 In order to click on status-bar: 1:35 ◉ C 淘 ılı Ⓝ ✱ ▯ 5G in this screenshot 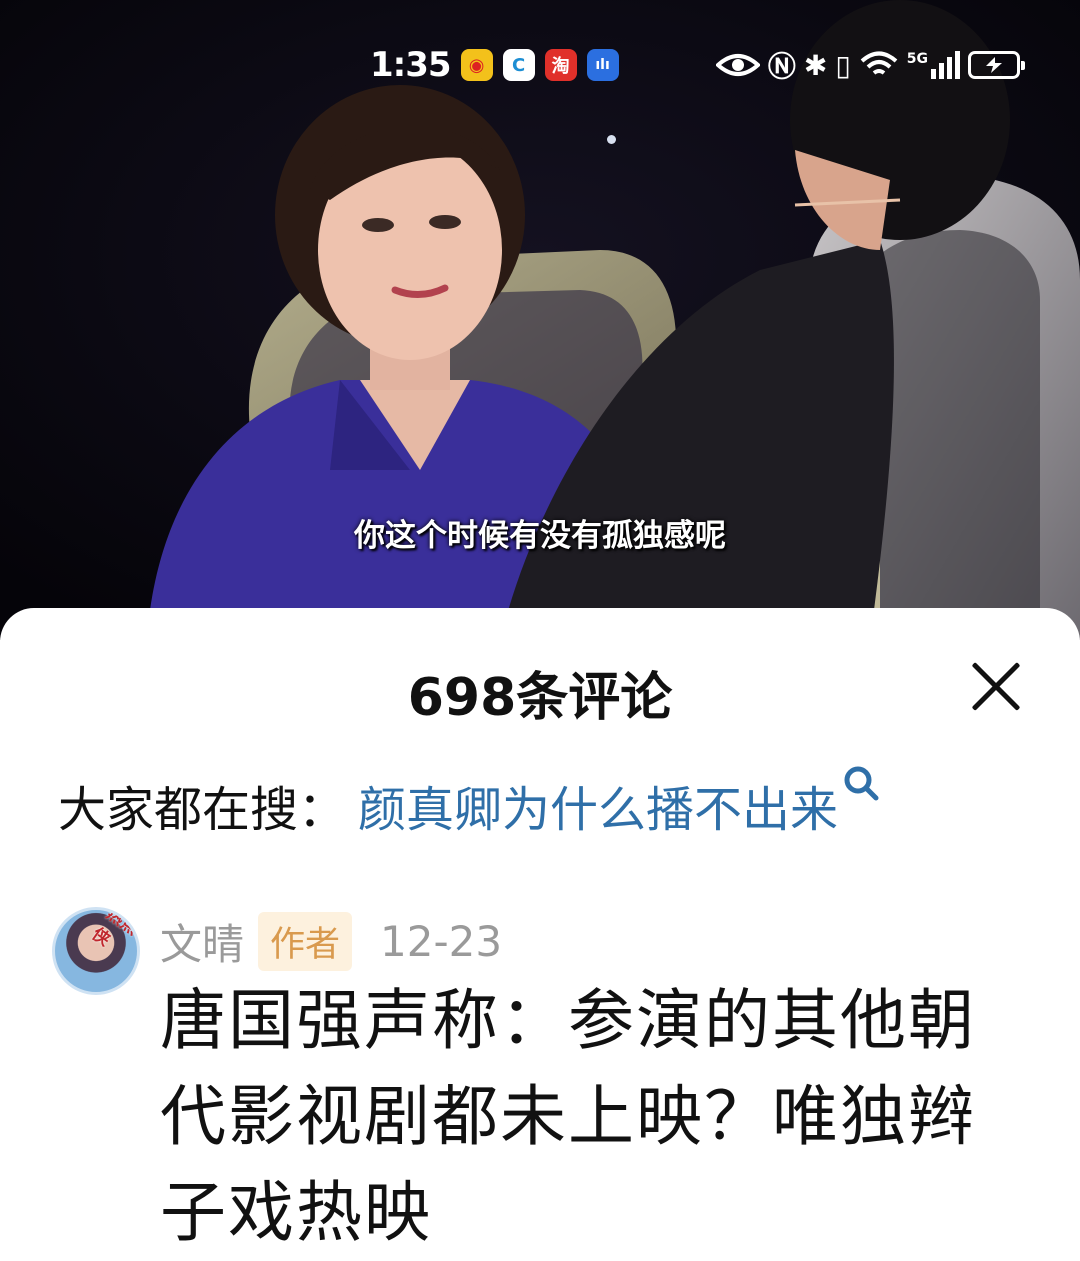, I will do `click(697, 65)`.